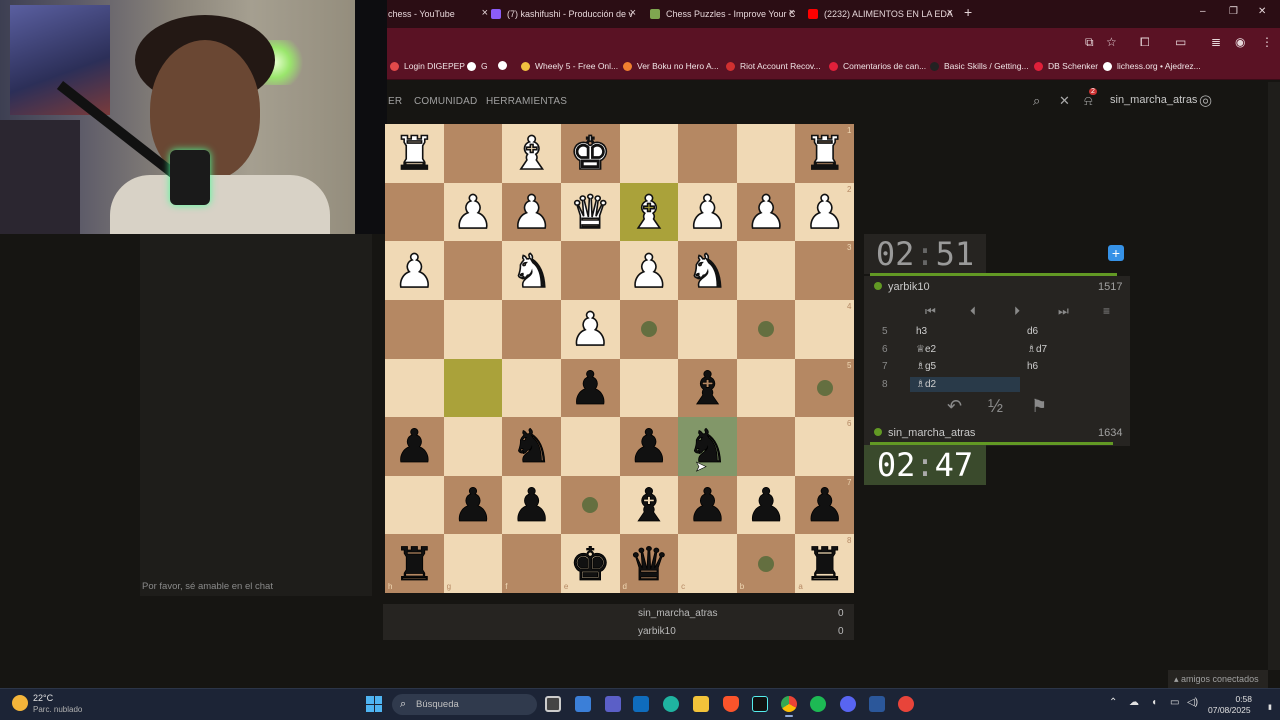  Describe the element at coordinates (445, 101) in the screenshot. I see `nav-item-comunidad: COMUNIDAD` at that location.